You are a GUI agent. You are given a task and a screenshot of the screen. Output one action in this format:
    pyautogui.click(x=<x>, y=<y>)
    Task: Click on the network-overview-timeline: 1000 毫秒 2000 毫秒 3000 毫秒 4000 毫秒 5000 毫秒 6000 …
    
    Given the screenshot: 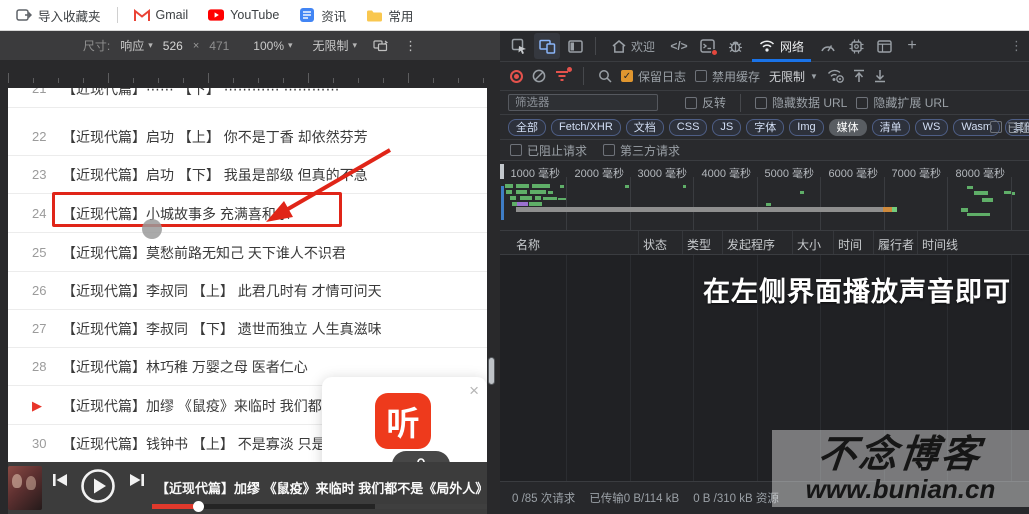 What is the action you would take?
    pyautogui.click(x=764, y=196)
    